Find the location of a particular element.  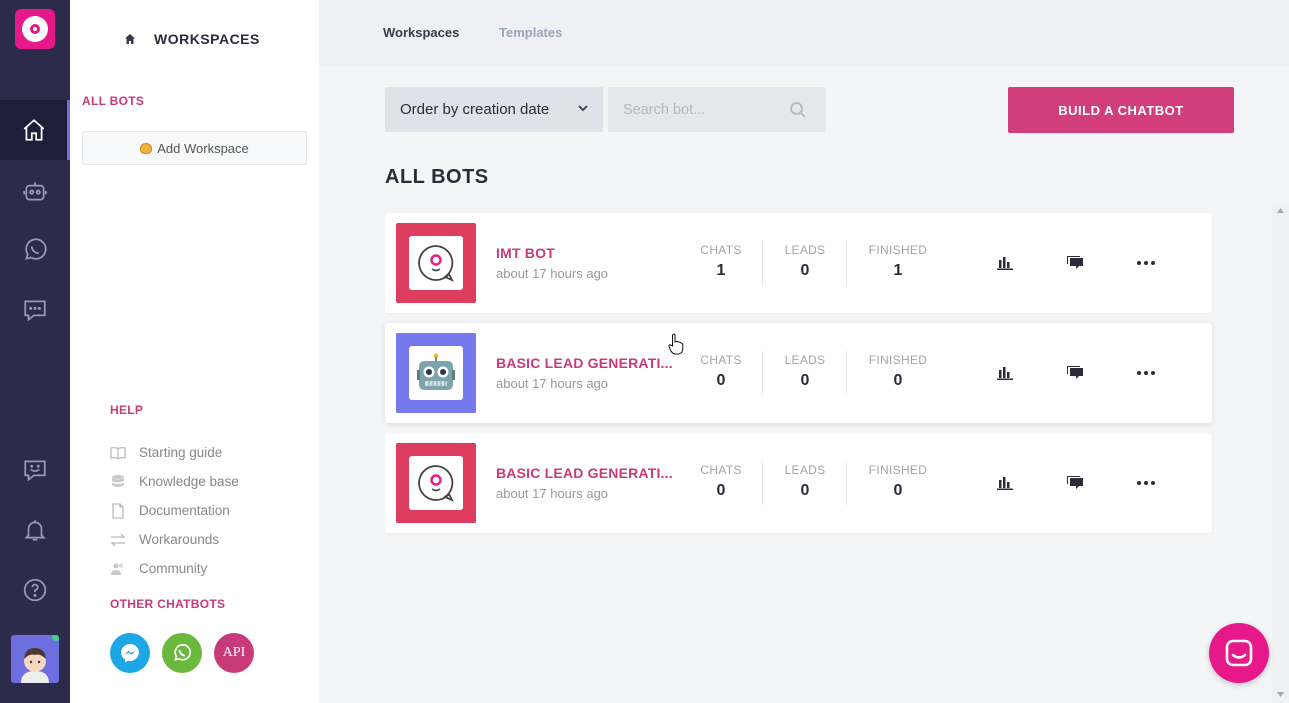

rail-bots-button is located at coordinates (35, 191).